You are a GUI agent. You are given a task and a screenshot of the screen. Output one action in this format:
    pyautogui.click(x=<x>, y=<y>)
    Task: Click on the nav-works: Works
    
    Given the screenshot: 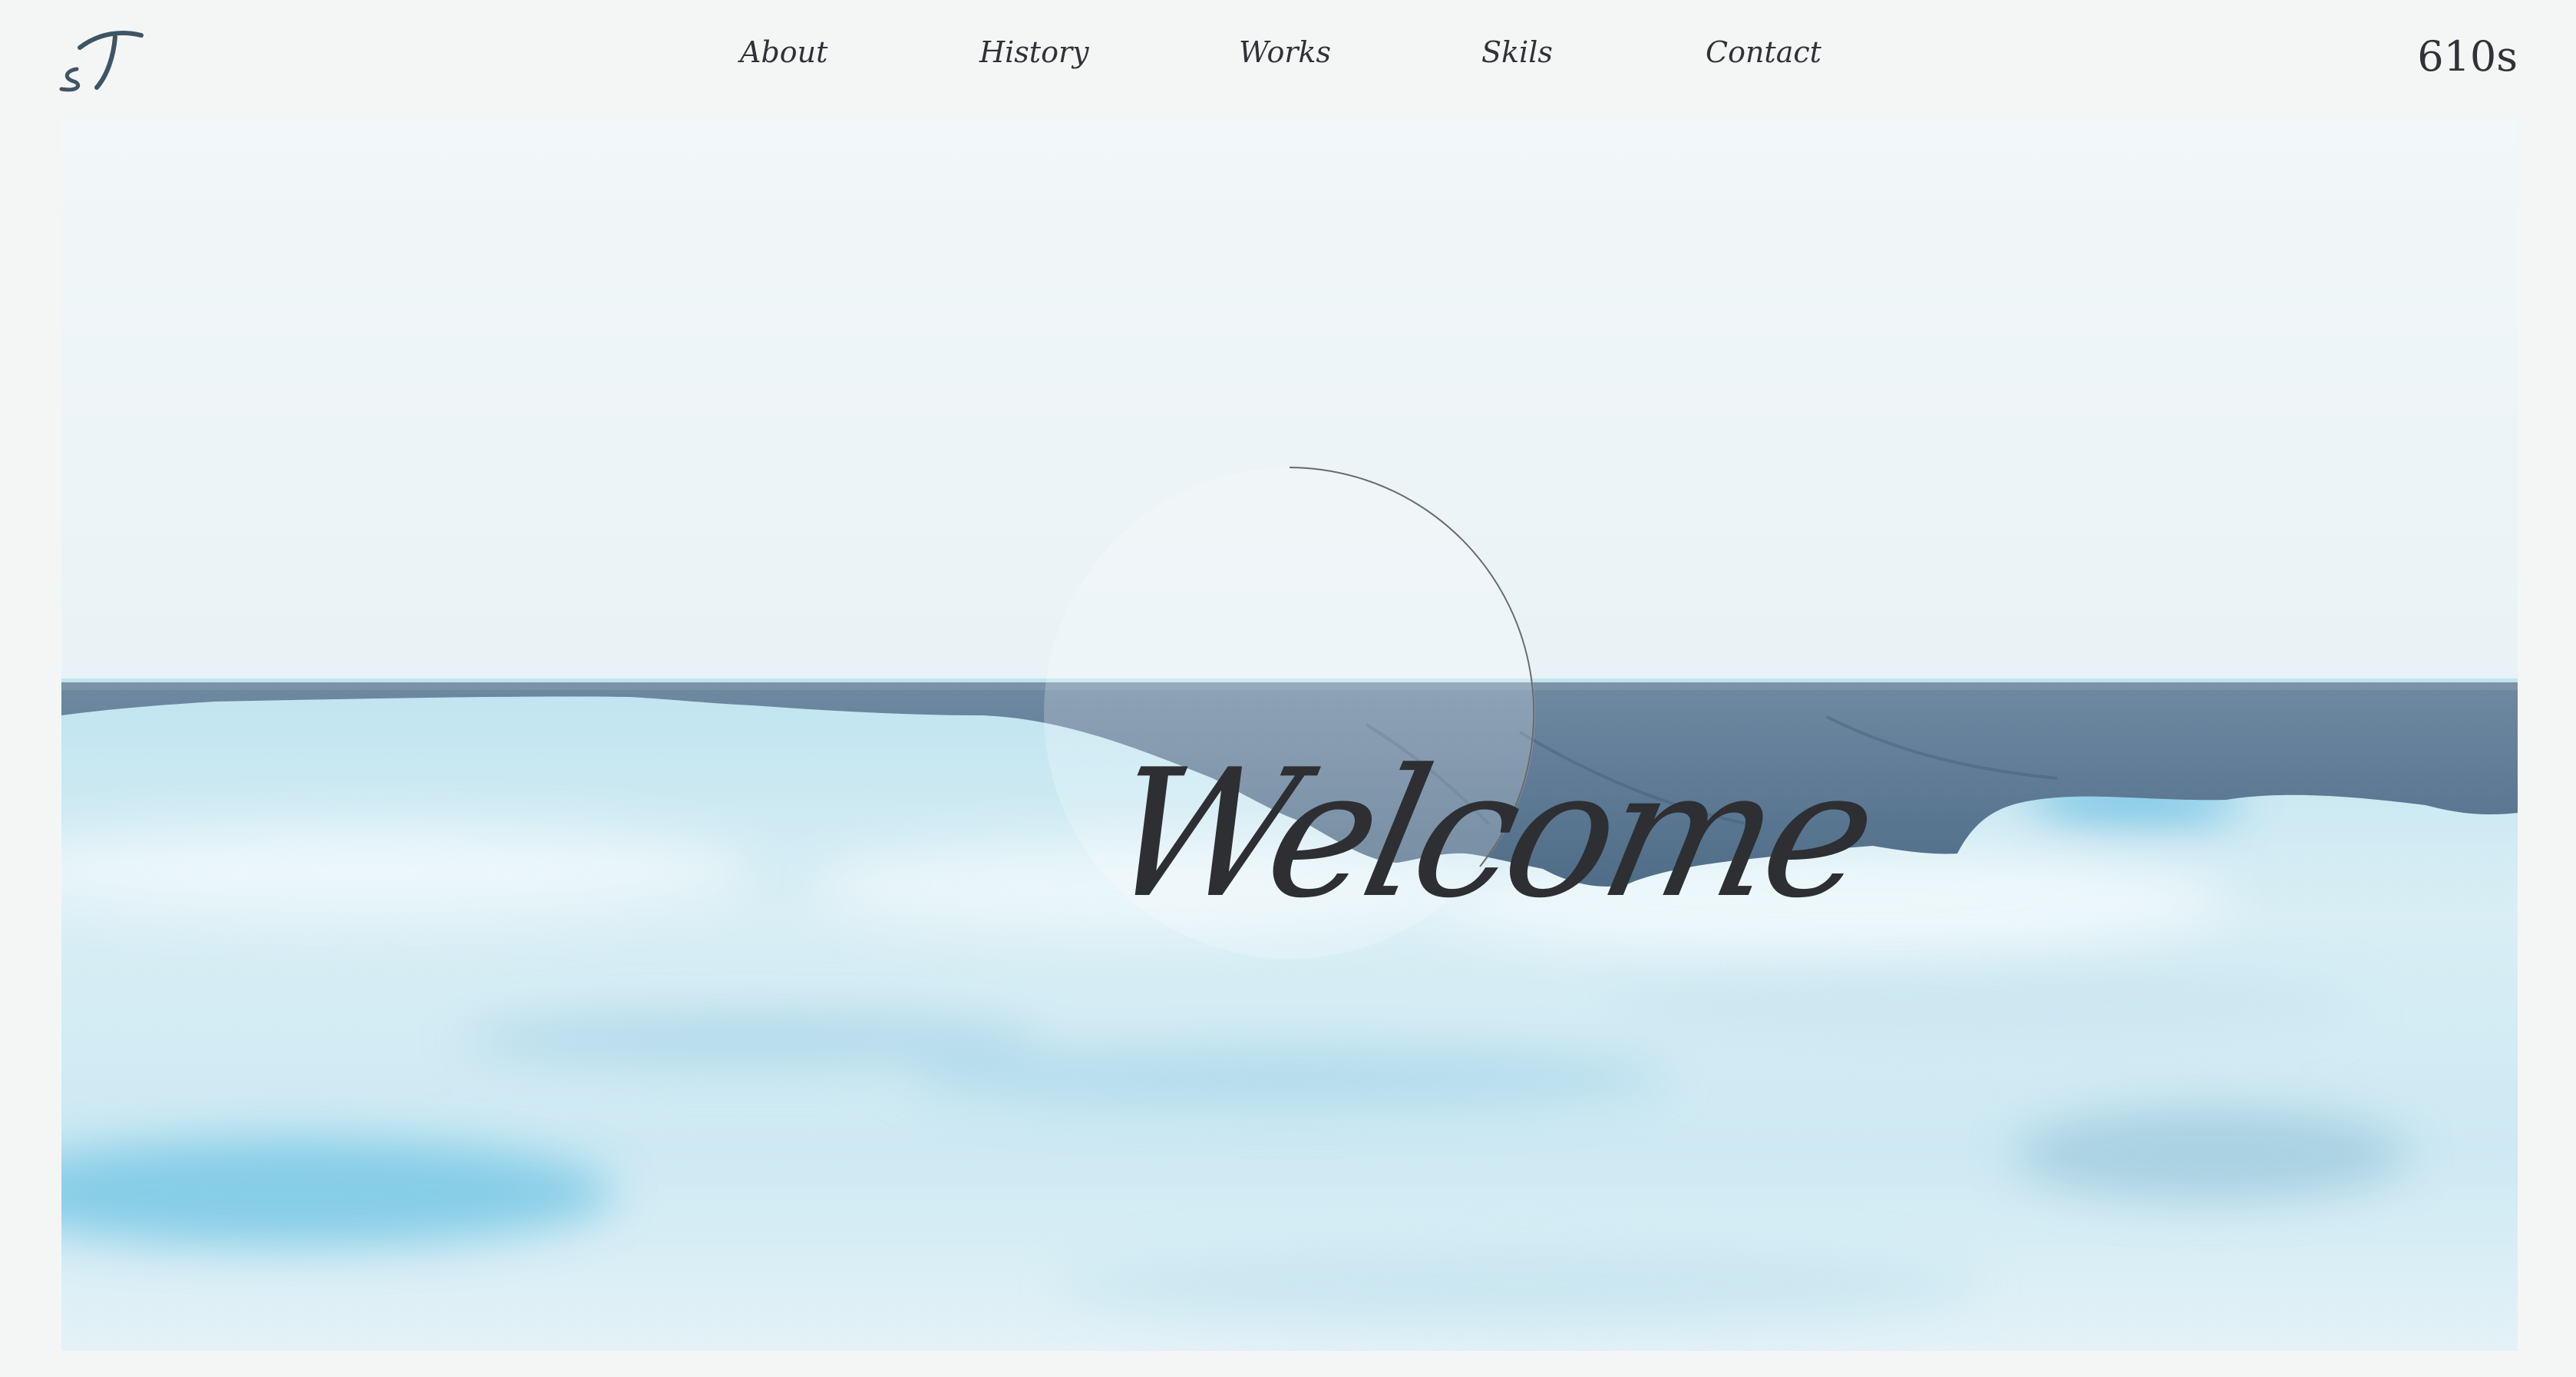 What is the action you would take?
    pyautogui.click(x=1285, y=52)
    